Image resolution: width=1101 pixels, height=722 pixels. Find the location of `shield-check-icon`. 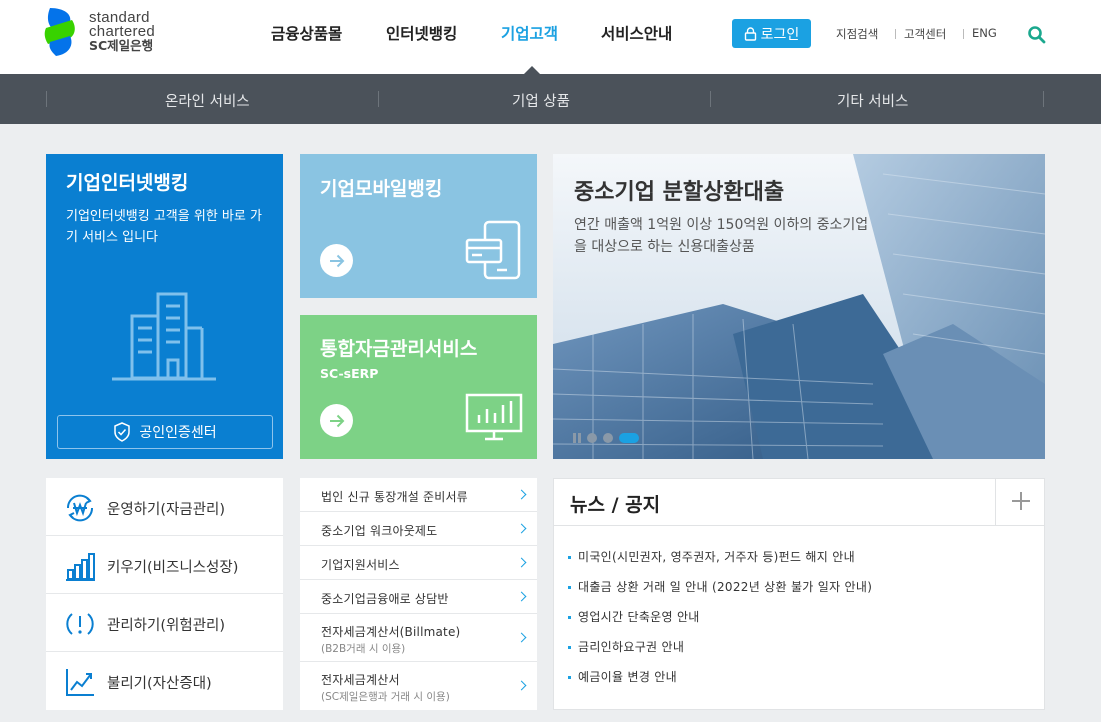

shield-check-icon is located at coordinates (122, 432).